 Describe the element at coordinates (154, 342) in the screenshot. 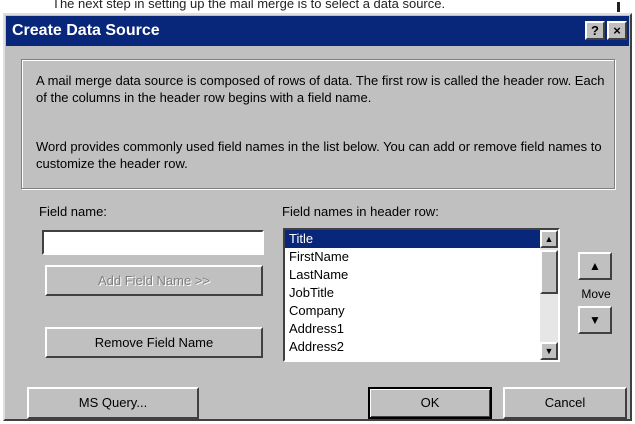

I see `remove-field-name-button: Remove Field Name` at that location.